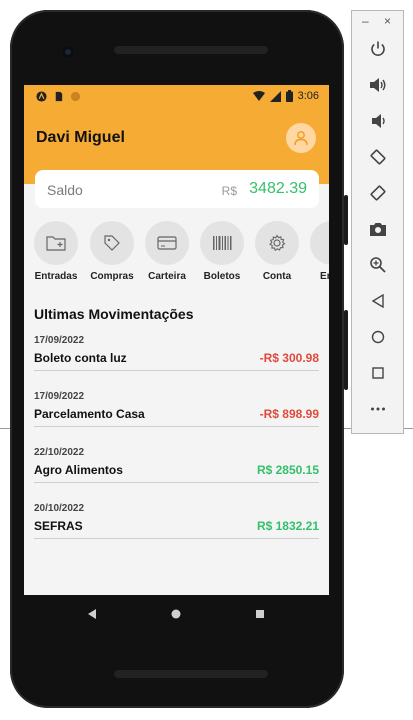 The image size is (413, 720). I want to click on gear-icon, so click(277, 243).